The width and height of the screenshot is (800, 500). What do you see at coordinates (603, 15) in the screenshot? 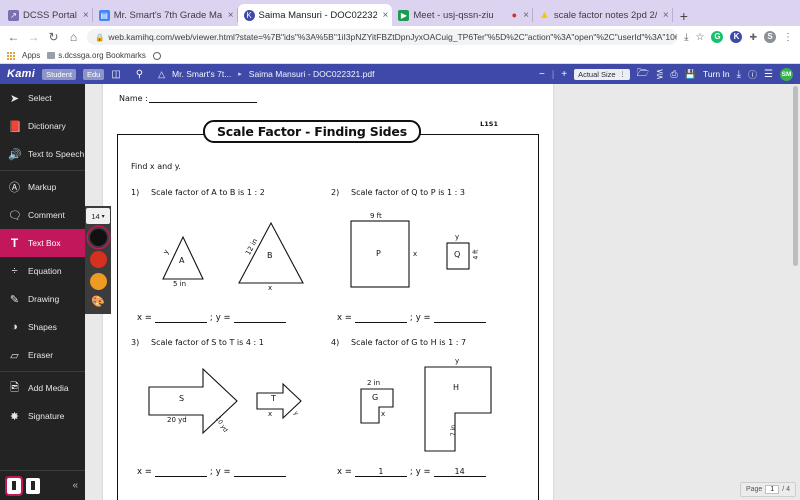
I see `browser-tab: ▲ scale factor notes 2pd 2/23 - G ×` at bounding box center [603, 15].